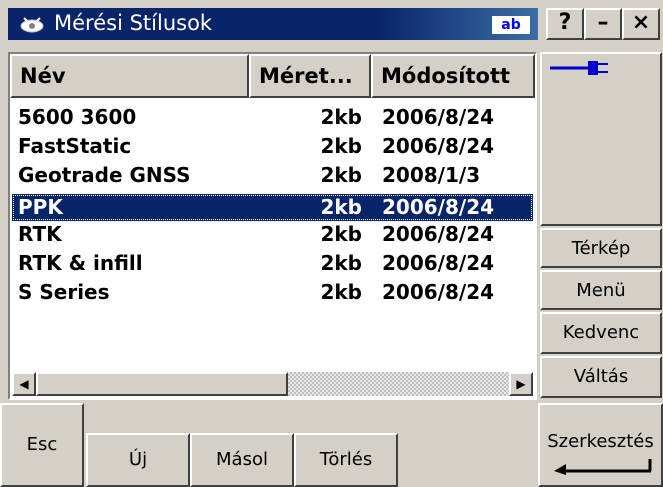 The image size is (663, 487). What do you see at coordinates (272, 234) in the screenshot?
I see `list-item: RTK 2kb 2006/8/24` at bounding box center [272, 234].